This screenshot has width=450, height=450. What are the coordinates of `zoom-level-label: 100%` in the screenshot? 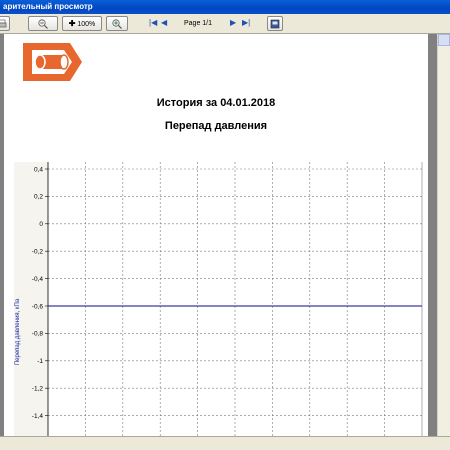 It's located at (86, 24).